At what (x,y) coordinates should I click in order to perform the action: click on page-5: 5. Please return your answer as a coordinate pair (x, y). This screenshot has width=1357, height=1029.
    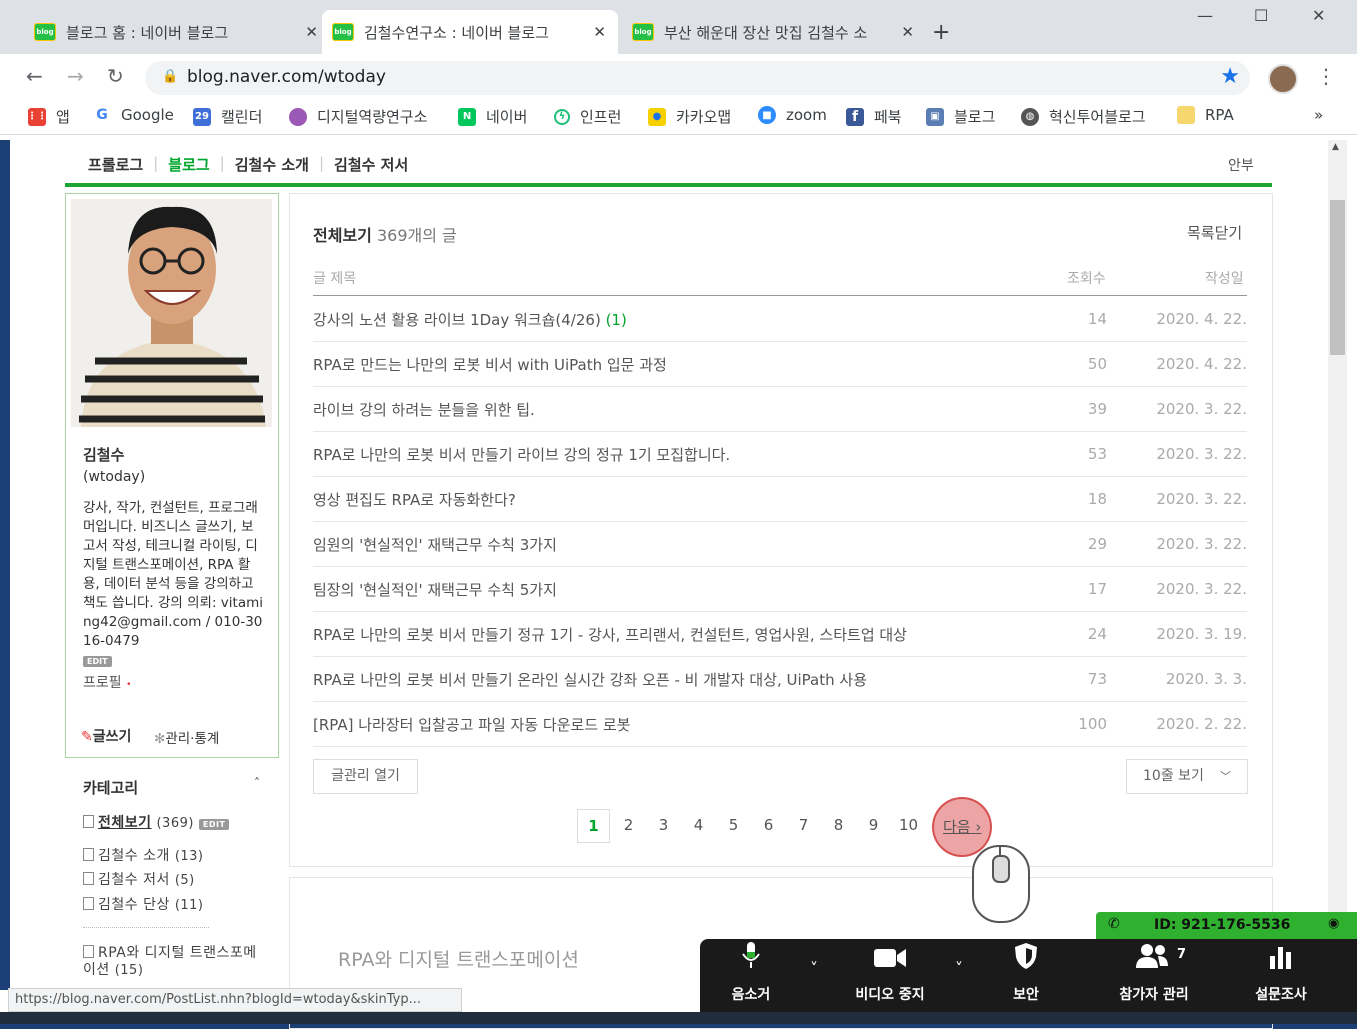
    Looking at the image, I should click on (733, 825).